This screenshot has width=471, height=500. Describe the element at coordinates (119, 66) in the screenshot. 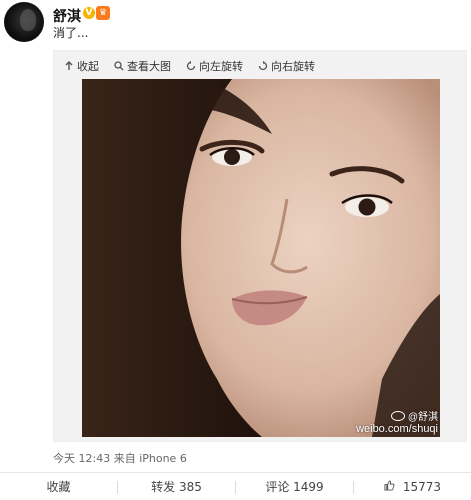

I see `magnifier-icon` at that location.